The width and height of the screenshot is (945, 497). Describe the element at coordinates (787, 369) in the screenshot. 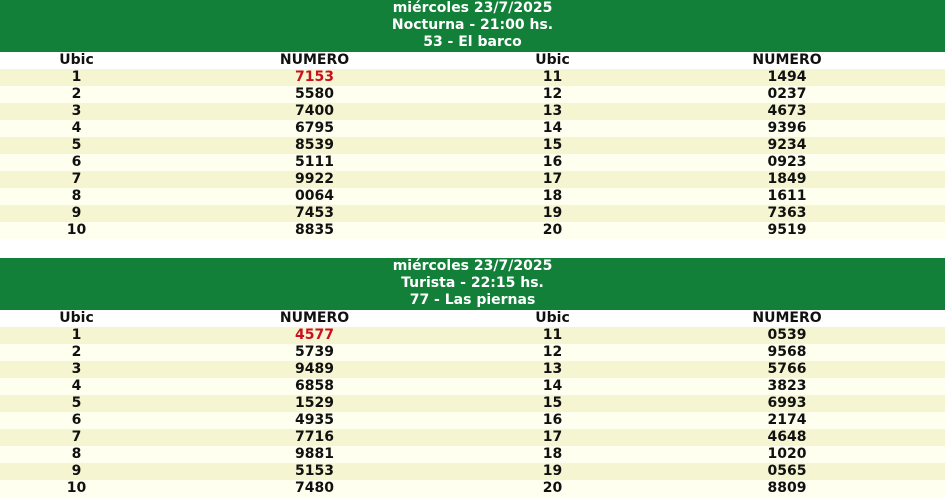

I see `numero-cell: 5766` at that location.